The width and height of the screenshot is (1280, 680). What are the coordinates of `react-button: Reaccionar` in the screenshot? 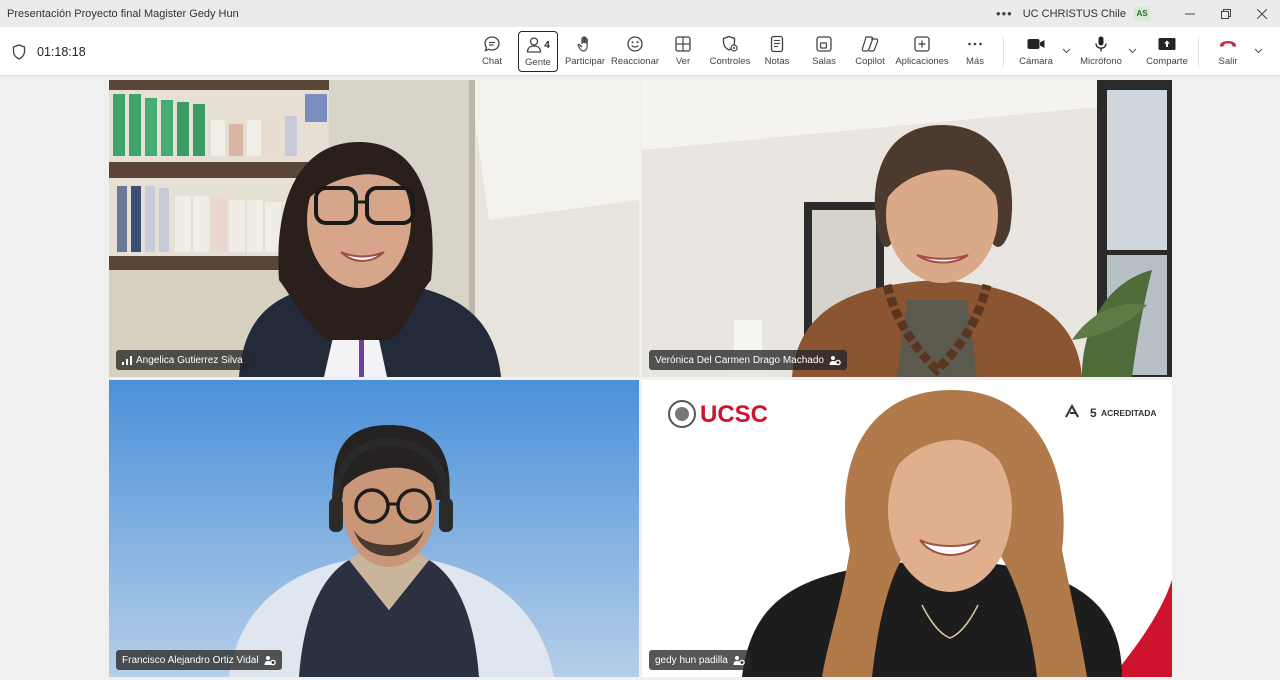 It's located at (635, 51).